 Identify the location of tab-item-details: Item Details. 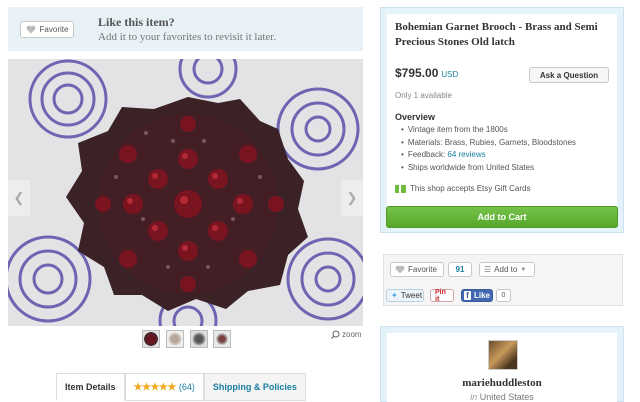
(90, 387).